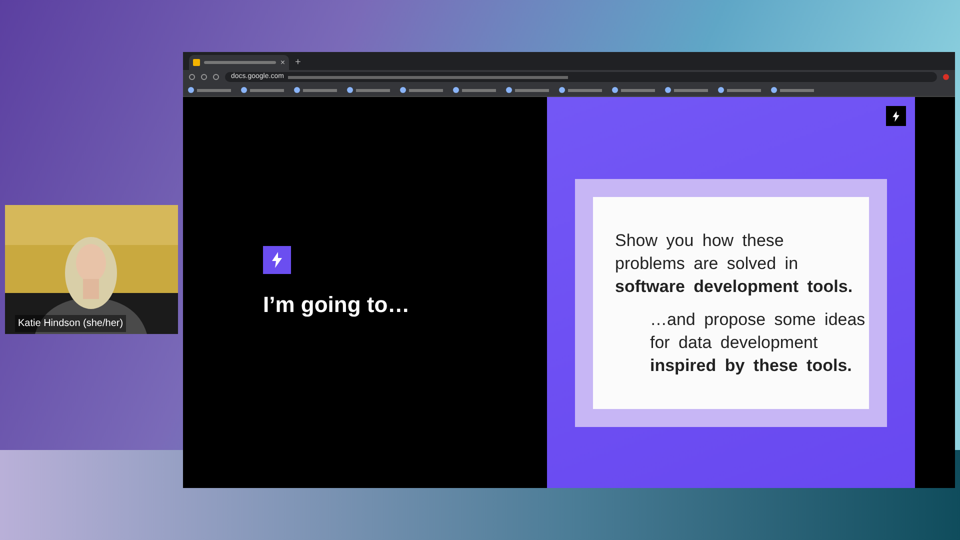 Image resolution: width=960 pixels, height=540 pixels. Describe the element at coordinates (298, 62) in the screenshot. I see `new-tab-button: +` at that location.